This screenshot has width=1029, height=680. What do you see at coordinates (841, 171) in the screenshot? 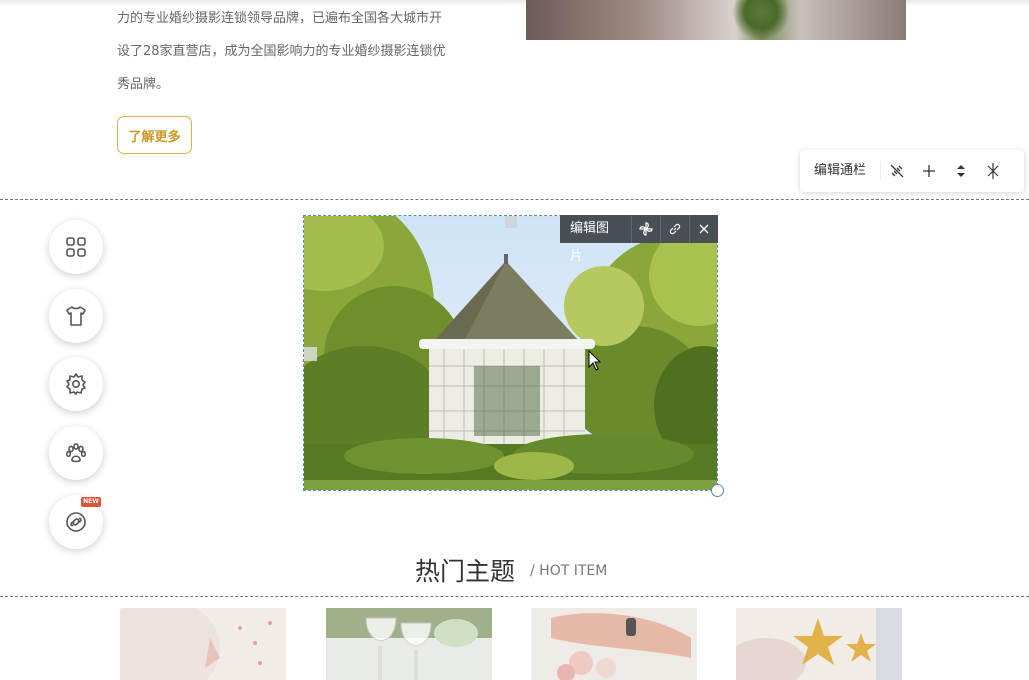
I see `edit-banner-button: 编辑通栏` at bounding box center [841, 171].